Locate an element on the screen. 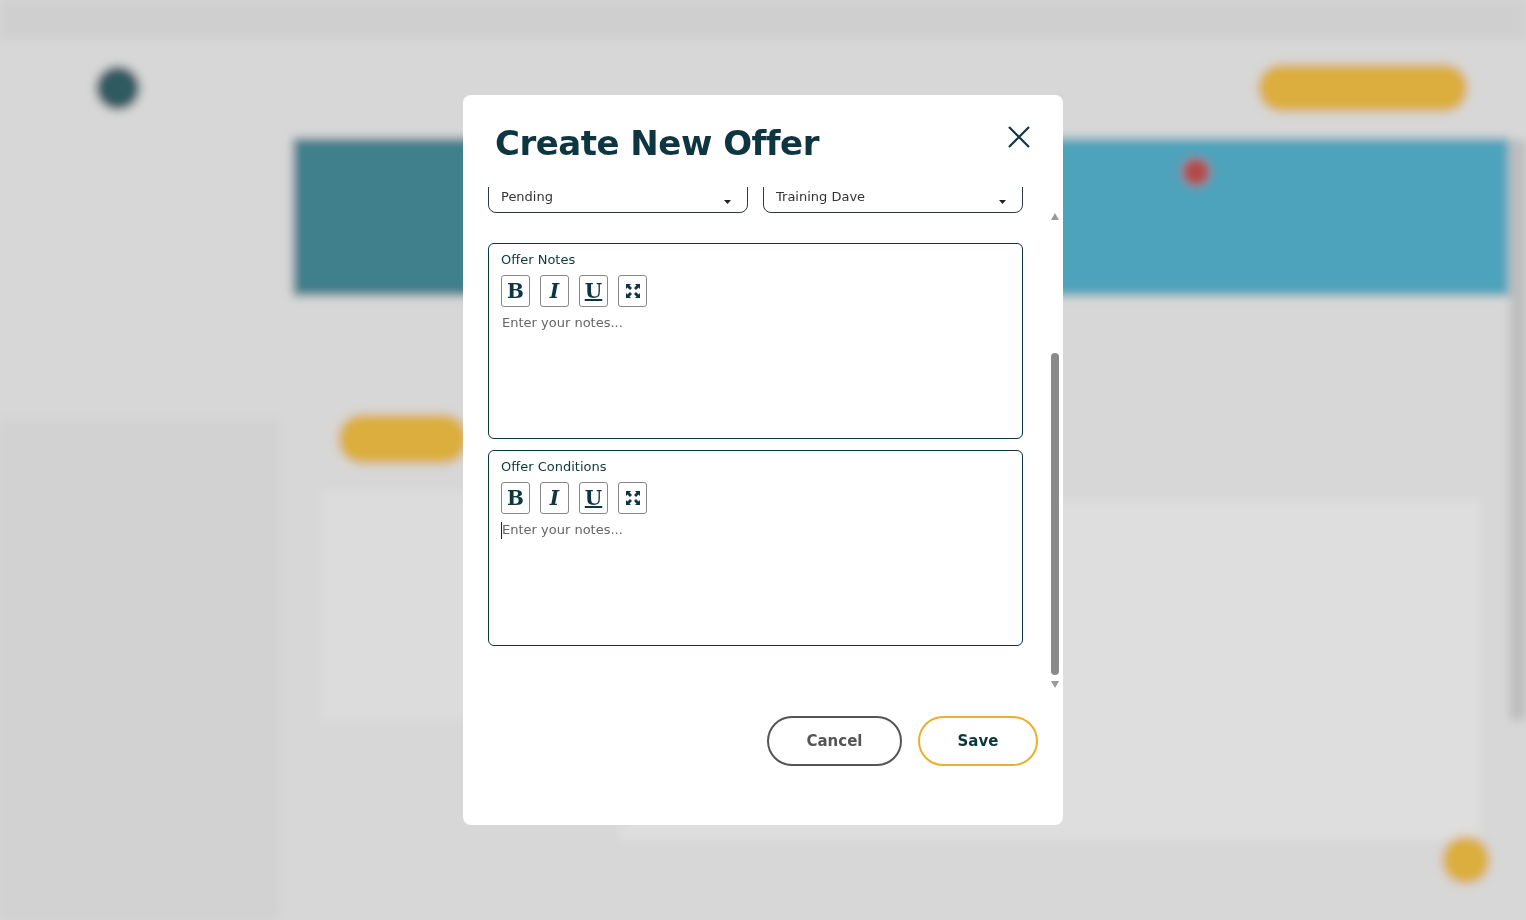 This screenshot has height=920, width=1526. cancel-button: Cancel is located at coordinates (834, 741).